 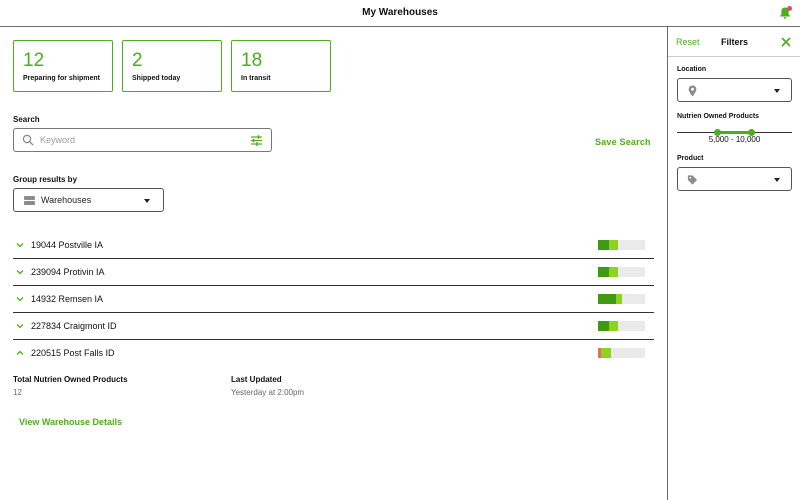 What do you see at coordinates (28, 140) in the screenshot?
I see `search-icon` at bounding box center [28, 140].